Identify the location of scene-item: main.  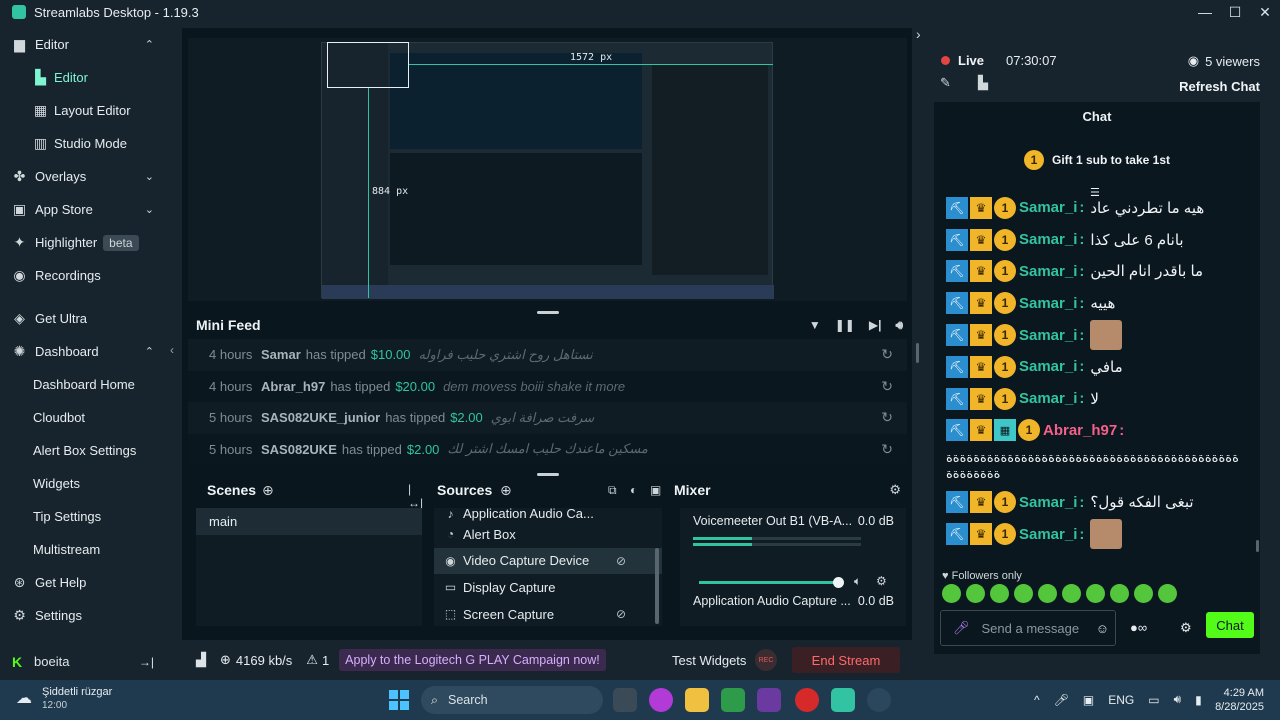
(309, 521).